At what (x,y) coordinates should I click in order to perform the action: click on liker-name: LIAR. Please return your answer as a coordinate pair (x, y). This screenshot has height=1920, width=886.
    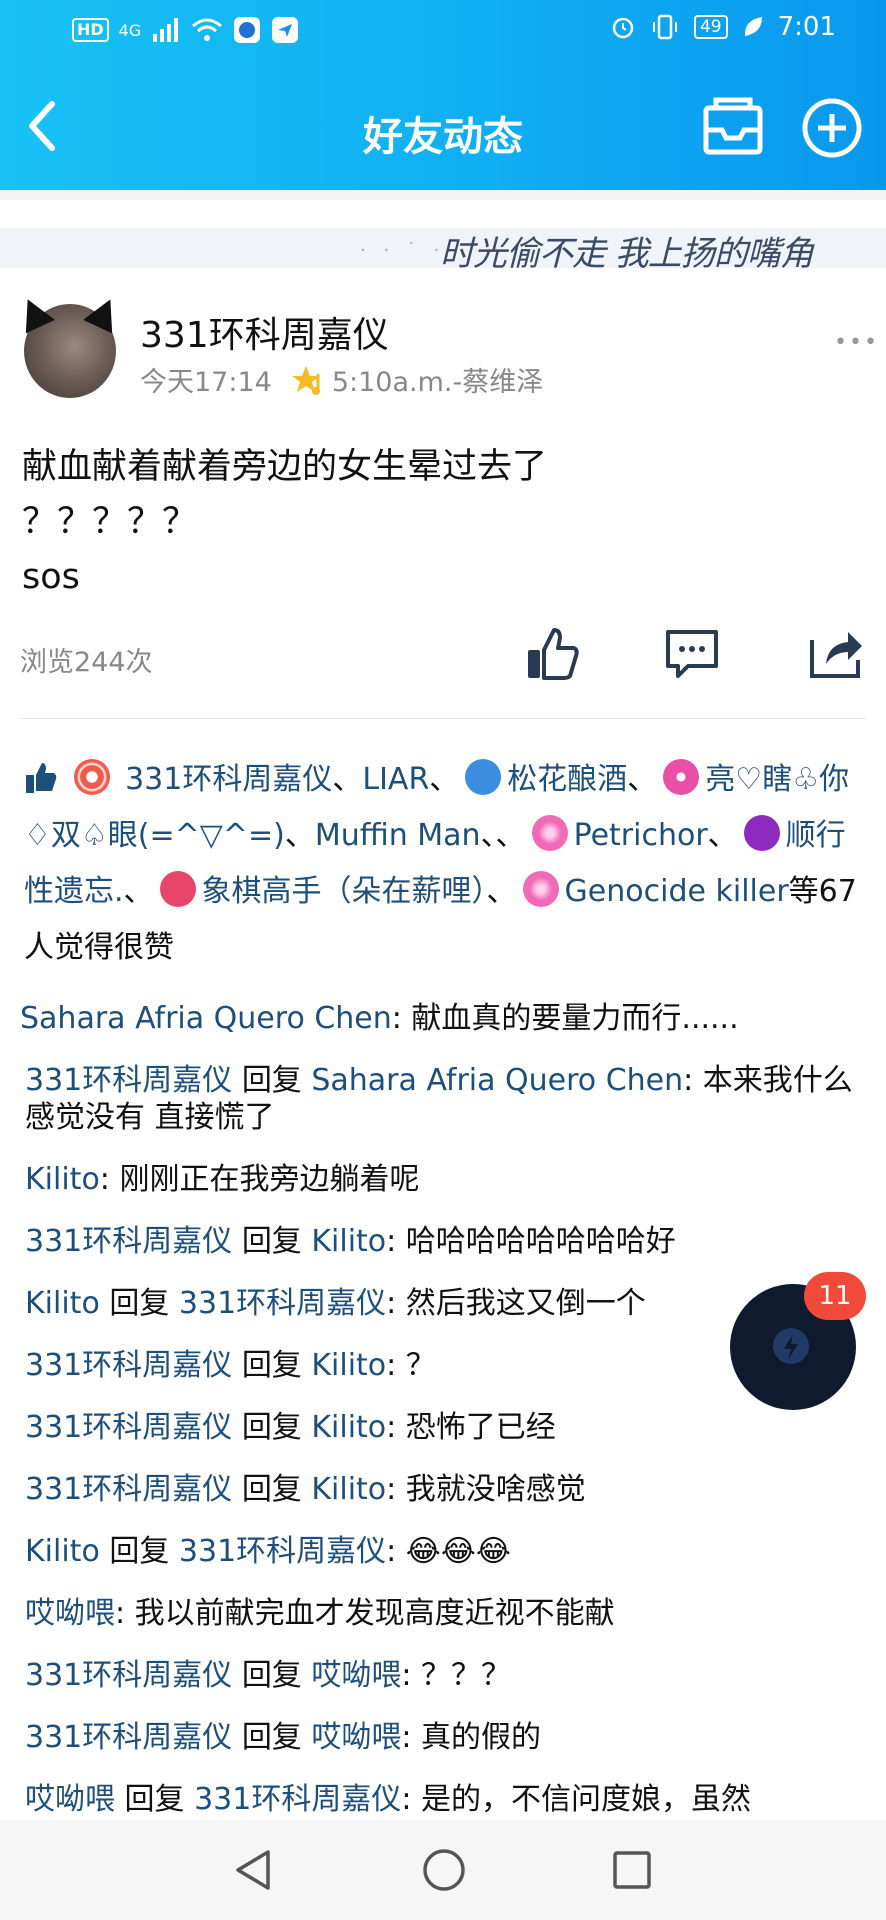
    Looking at the image, I should click on (395, 779).